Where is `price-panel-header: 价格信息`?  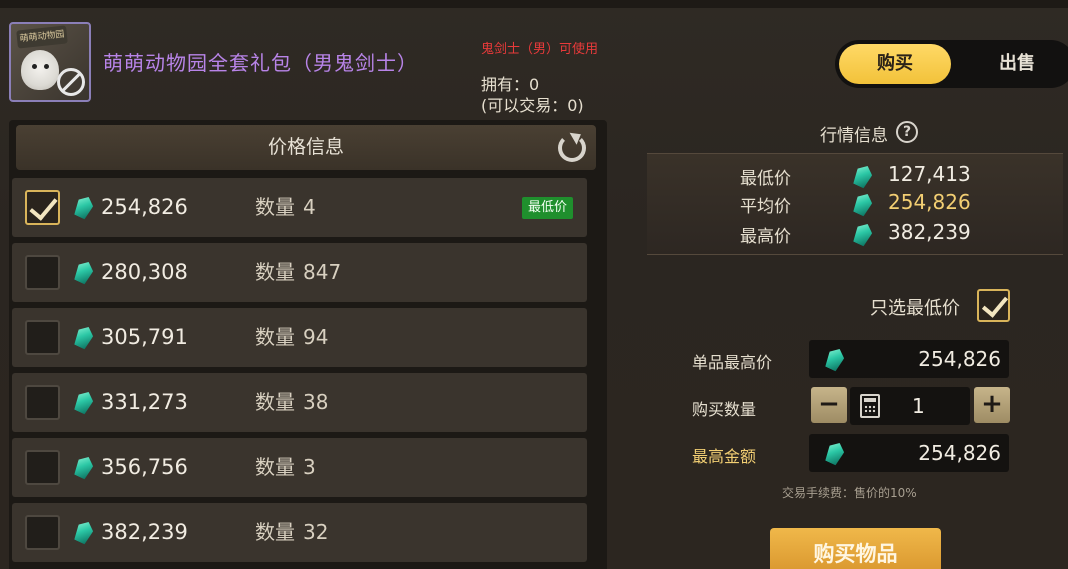 price-panel-header: 价格信息 is located at coordinates (306, 147).